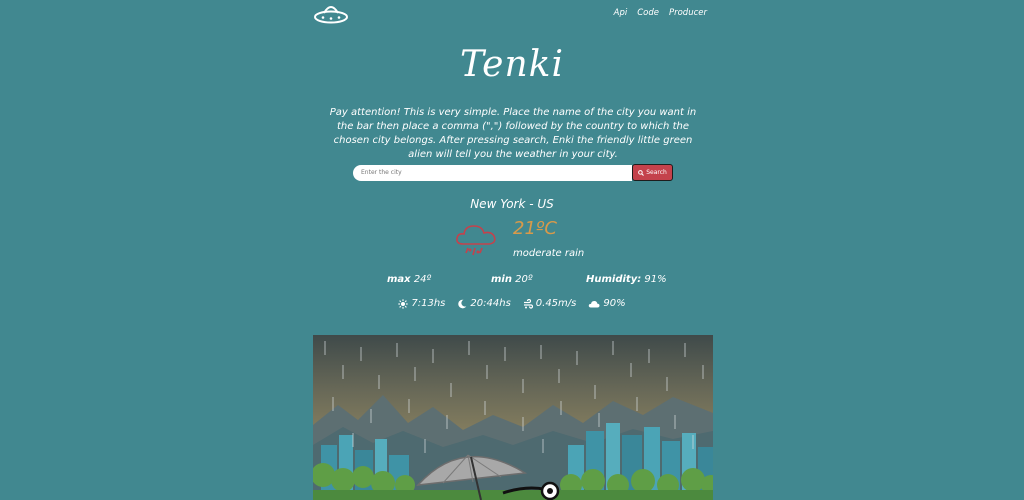  I want to click on search-icon, so click(641, 172).